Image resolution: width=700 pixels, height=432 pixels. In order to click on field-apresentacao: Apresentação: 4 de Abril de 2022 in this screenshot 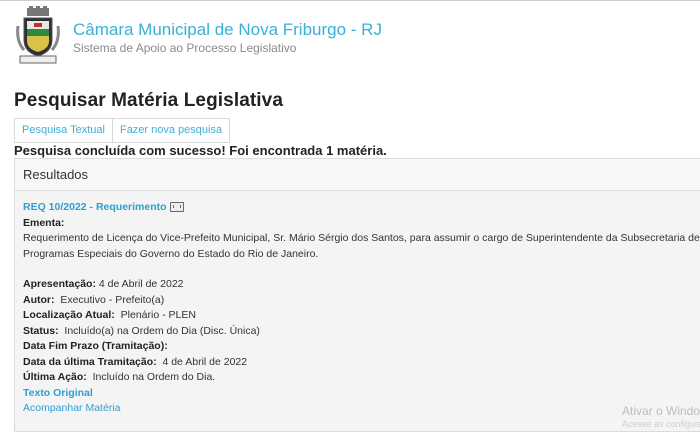, I will do `click(361, 285)`.